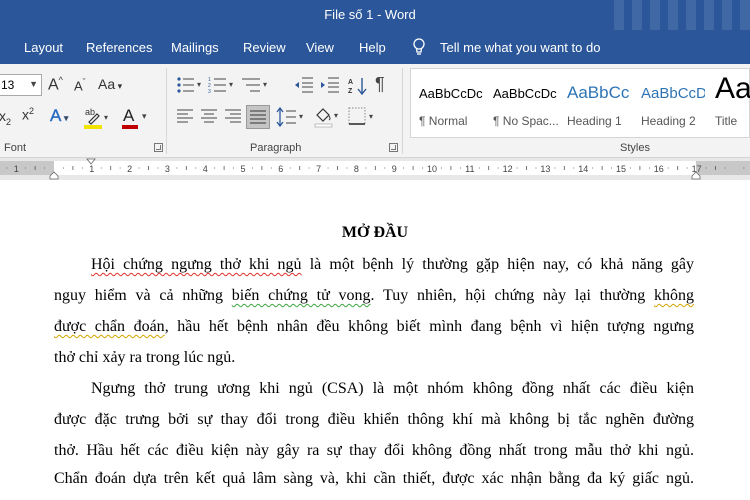 This screenshot has width=750, height=500. I want to click on style-heading-1: AaBbCc Heading 1, so click(598, 103).